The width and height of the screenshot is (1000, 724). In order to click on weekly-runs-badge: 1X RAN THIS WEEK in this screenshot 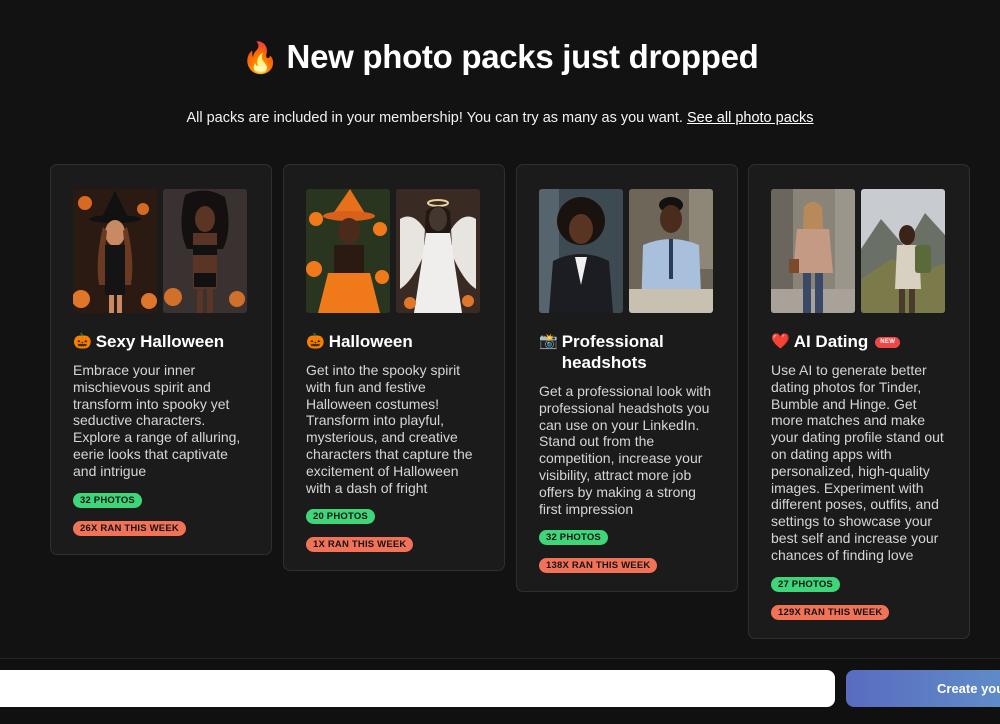, I will do `click(360, 545)`.